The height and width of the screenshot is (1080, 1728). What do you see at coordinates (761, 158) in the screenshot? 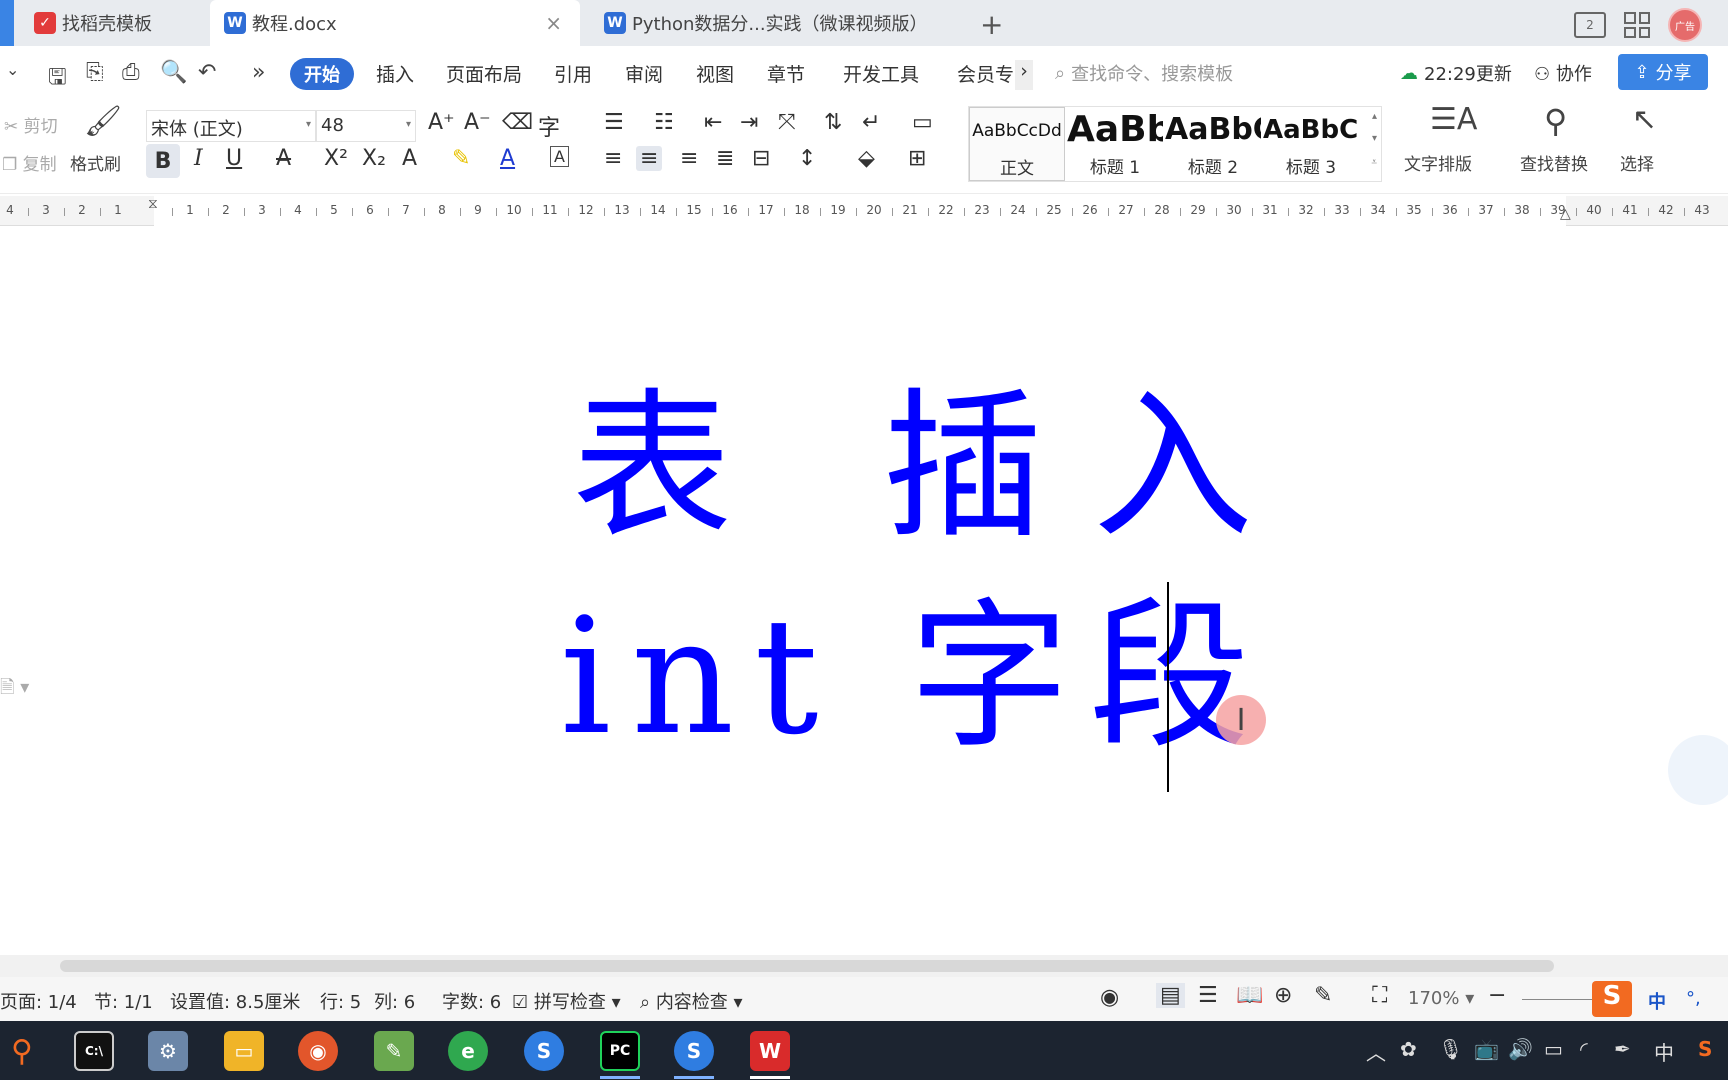
I see `distributed-icon: ⊟` at bounding box center [761, 158].